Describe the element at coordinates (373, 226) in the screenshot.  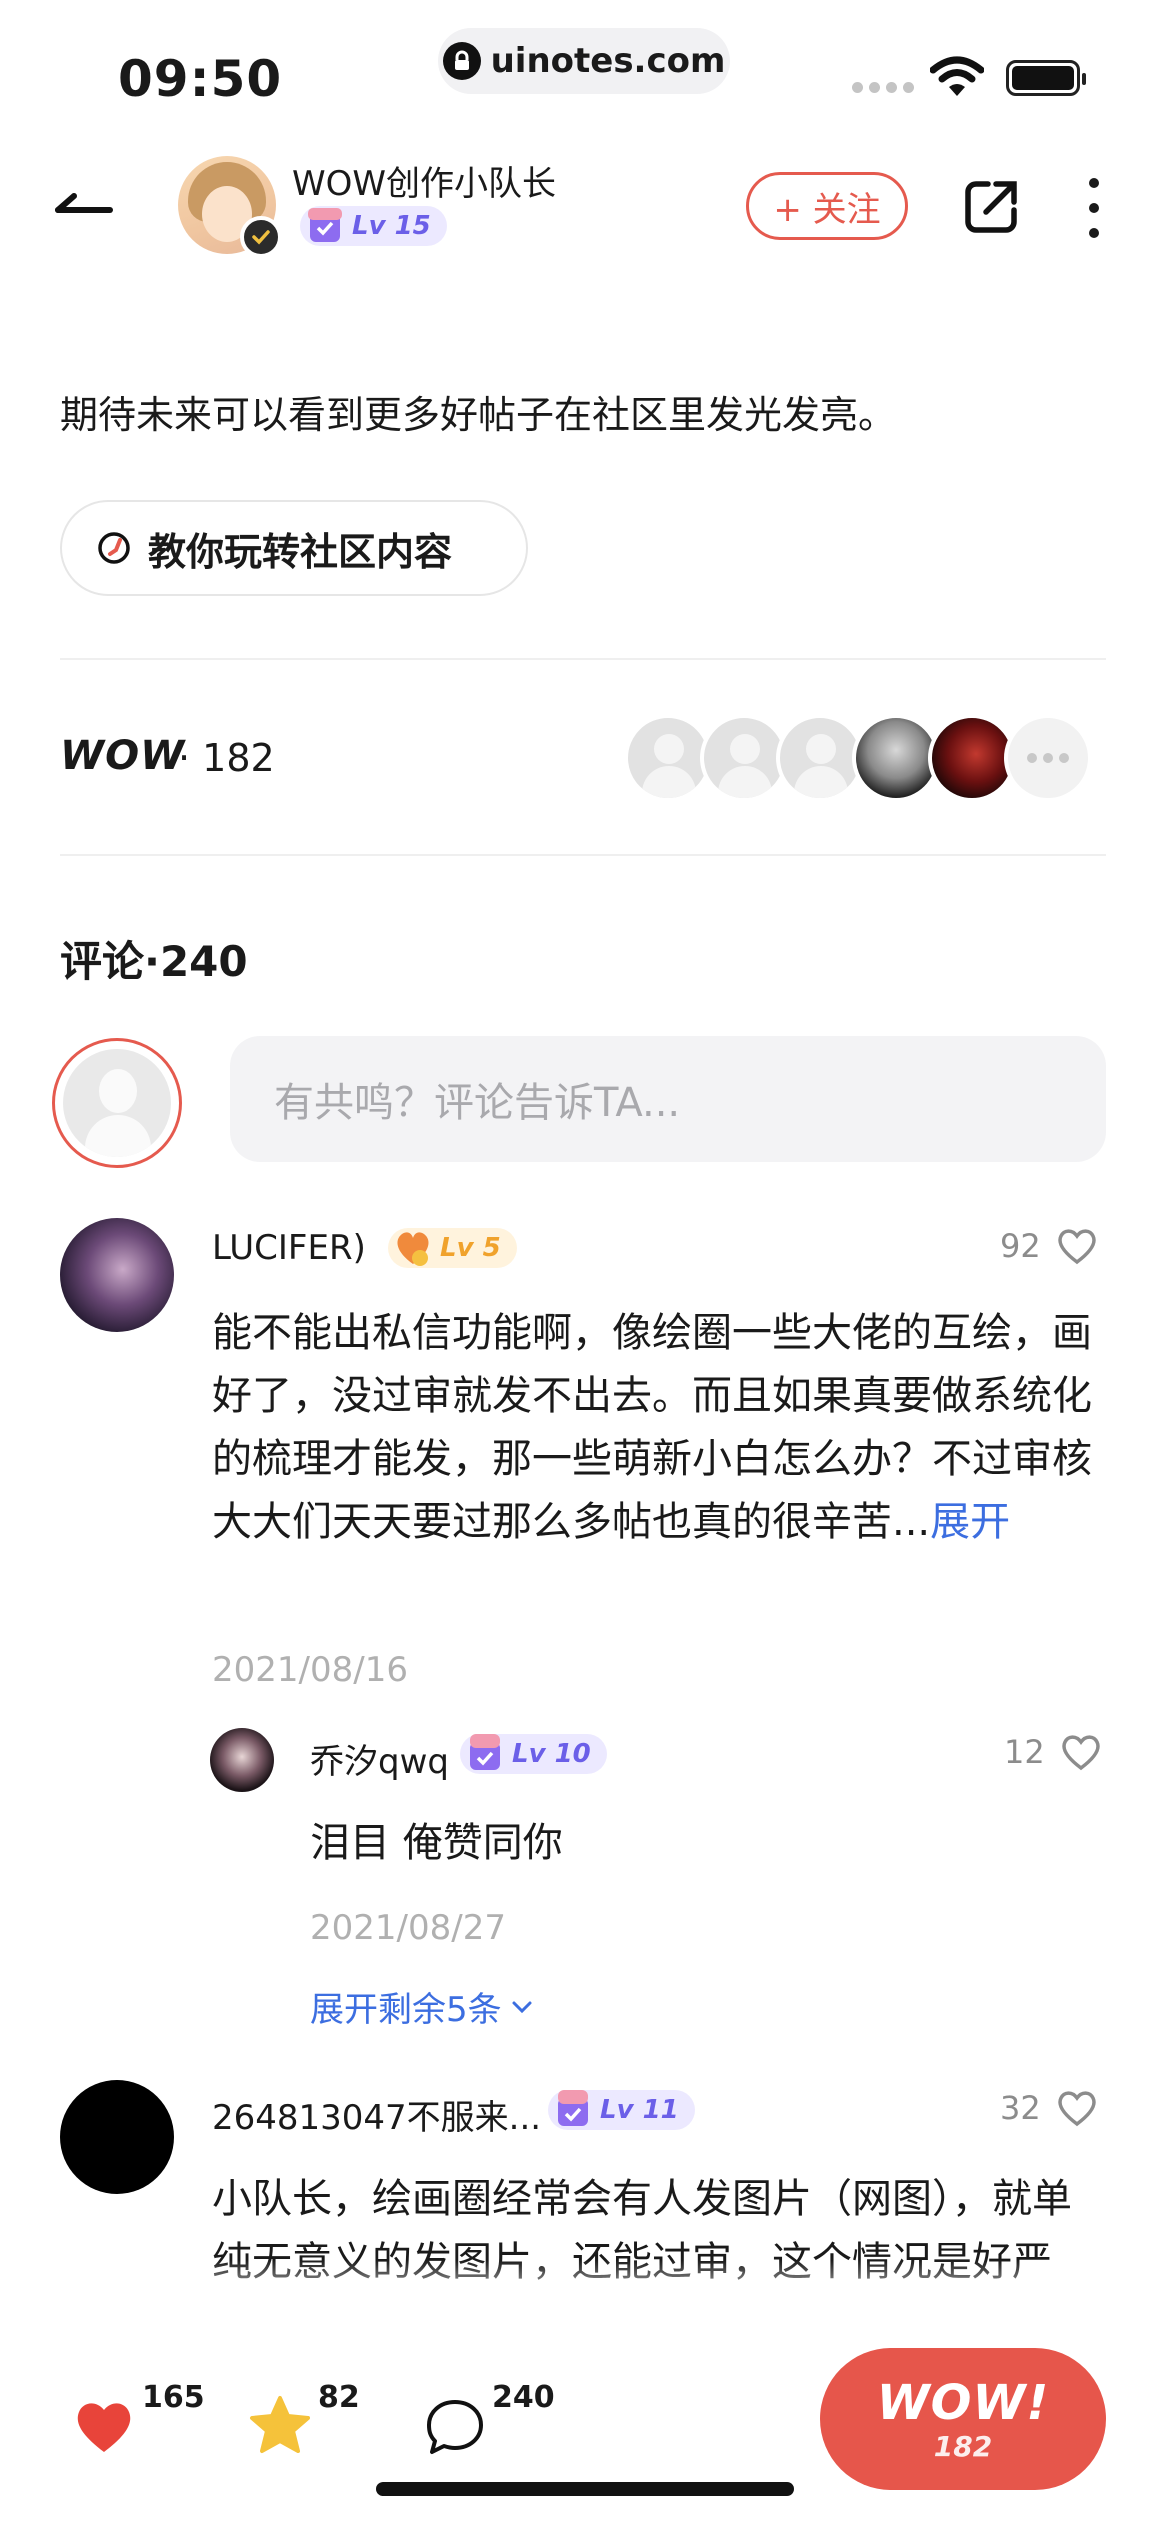
I see `author-level-badge: Lv 15` at that location.